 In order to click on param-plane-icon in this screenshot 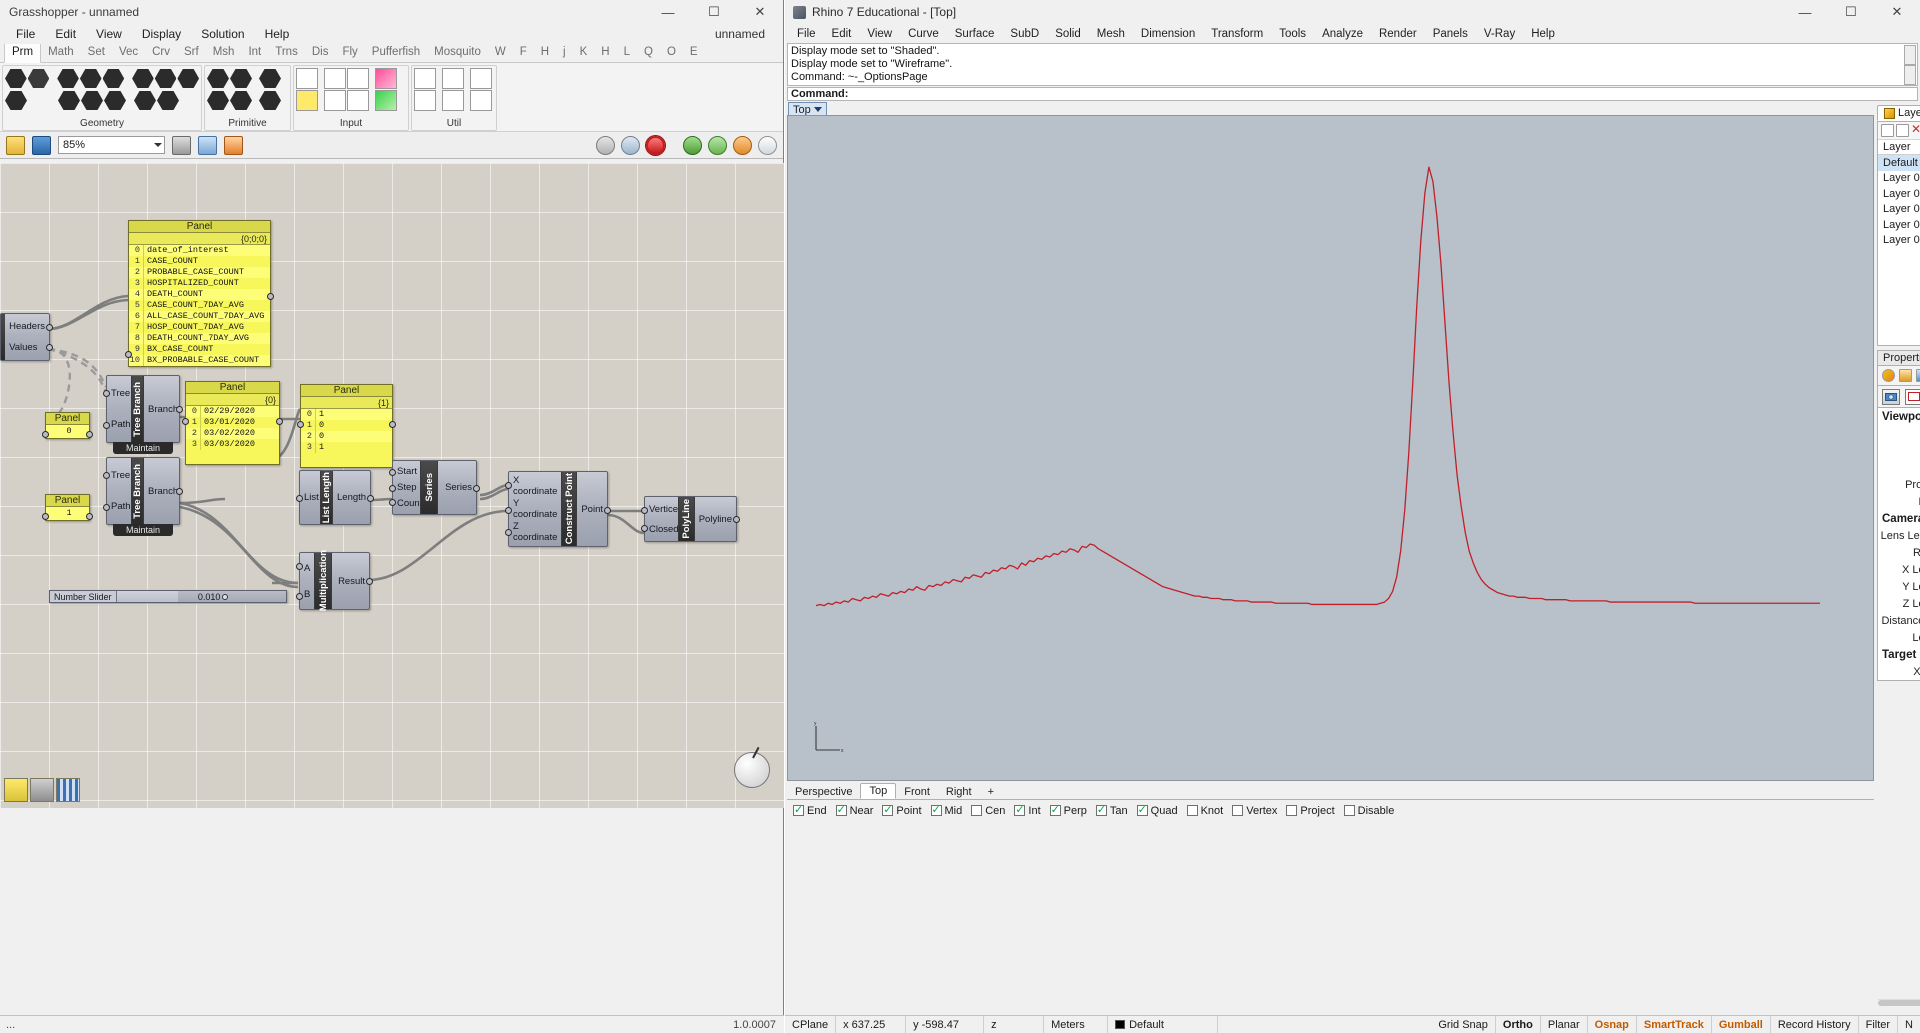, I will do `click(115, 100)`.